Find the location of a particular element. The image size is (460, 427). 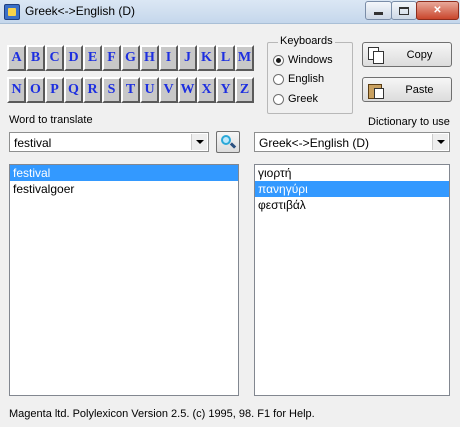

window-title: Greek<->English (D) is located at coordinates (80, 11).